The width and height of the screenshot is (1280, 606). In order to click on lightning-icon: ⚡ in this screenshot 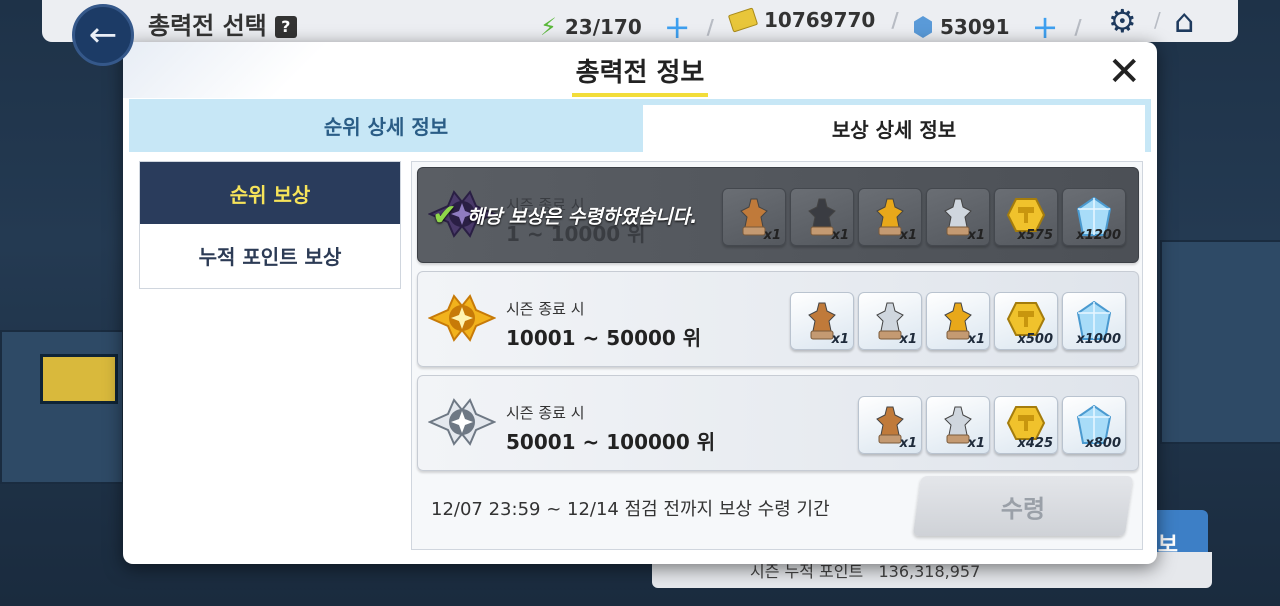, I will do `click(548, 27)`.